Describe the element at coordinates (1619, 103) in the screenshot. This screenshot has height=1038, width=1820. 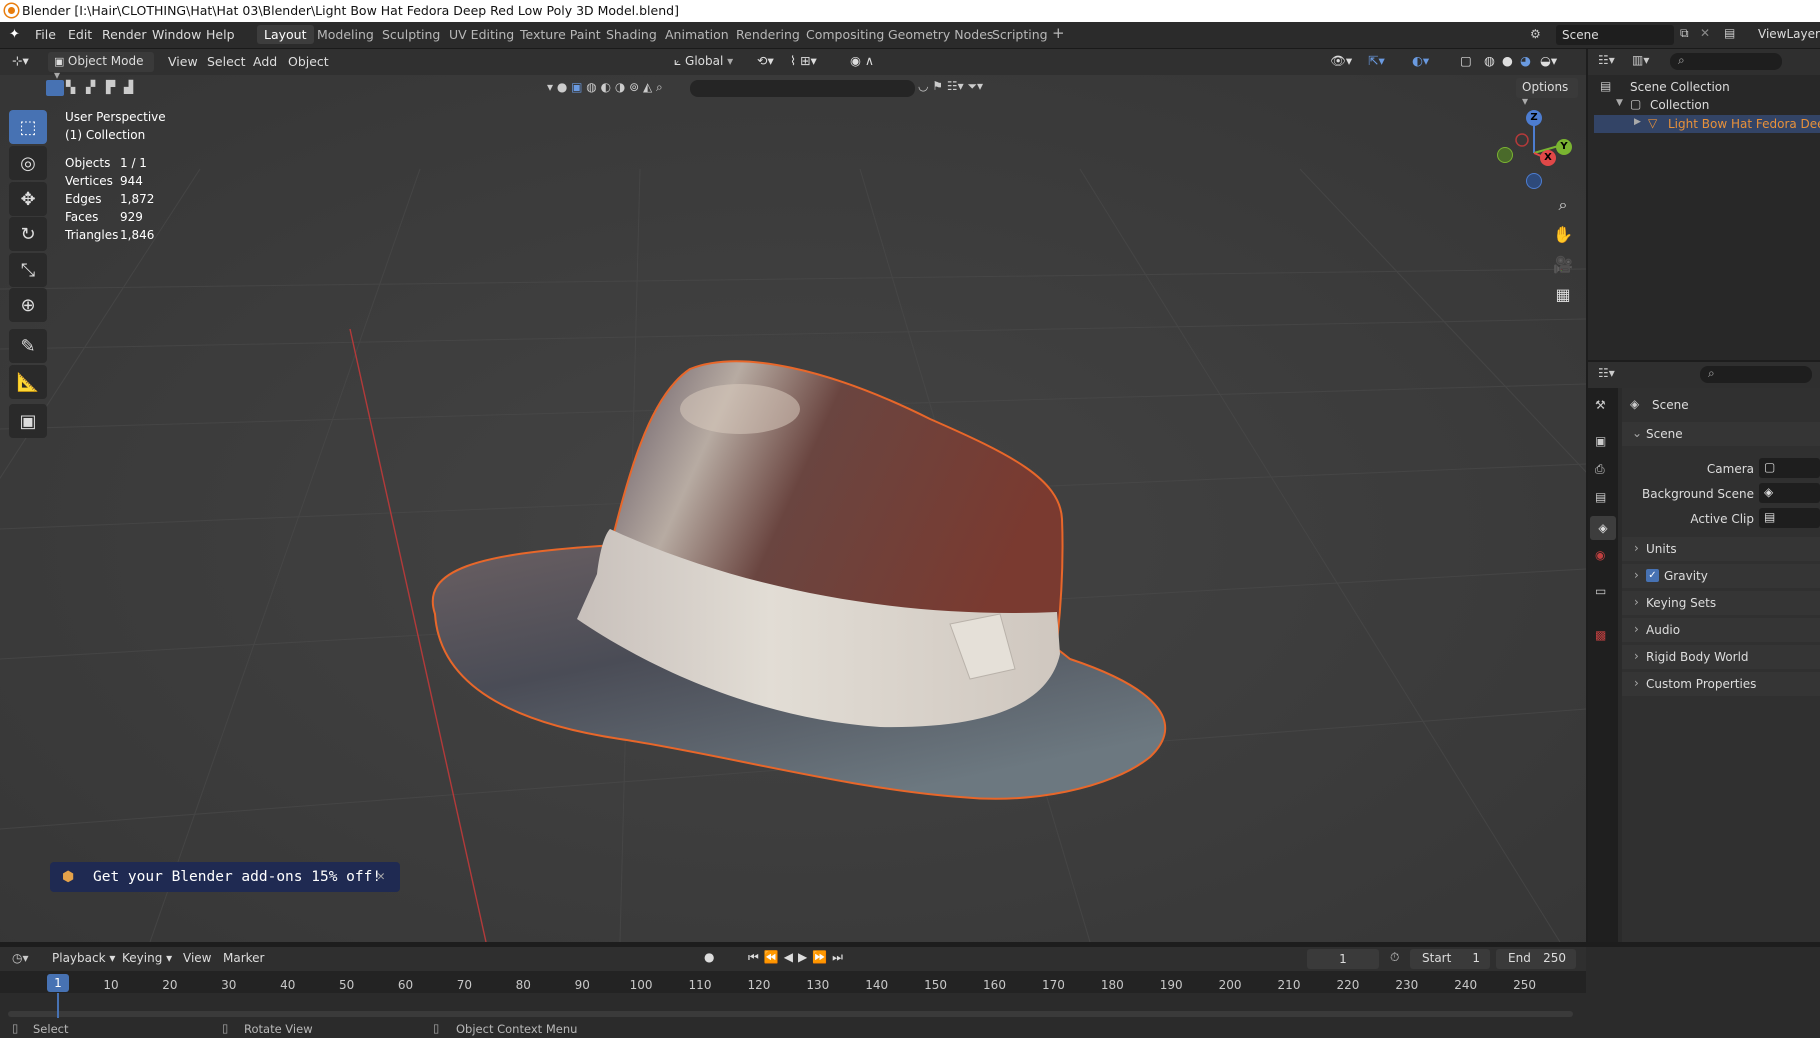
I see `expand-arrow-icon: ▼` at that location.